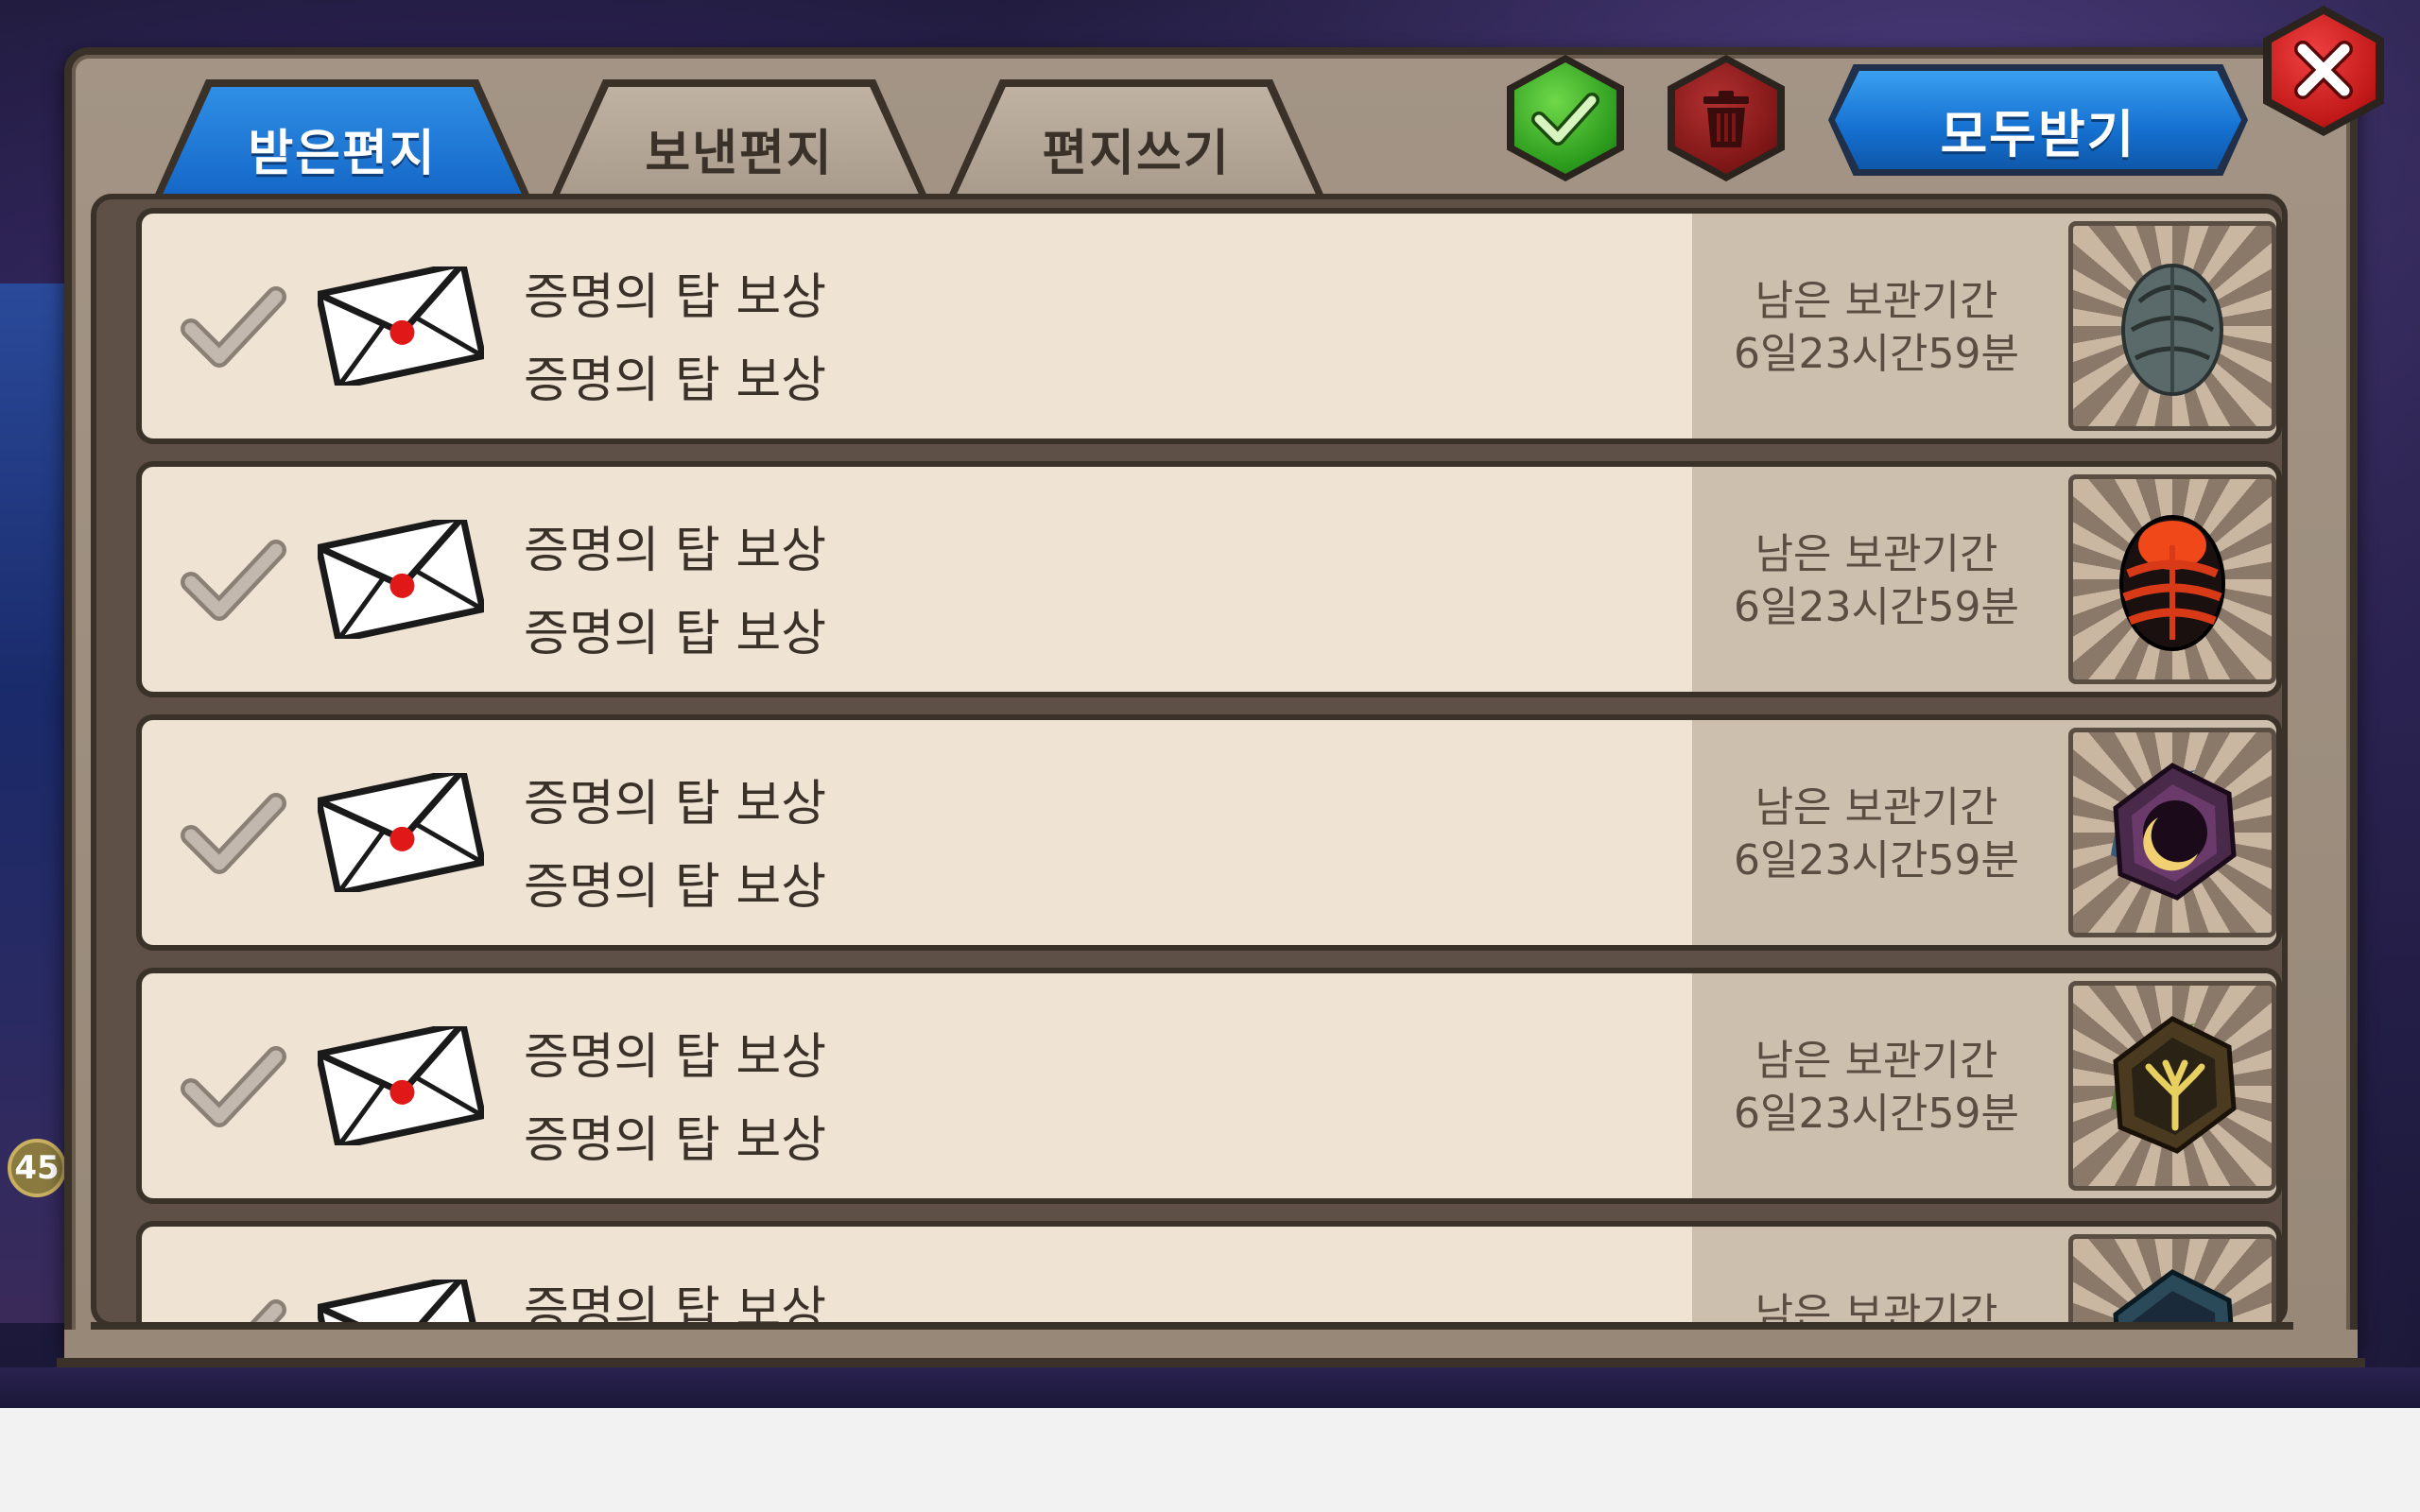 This screenshot has height=1512, width=2420. I want to click on tree-rune-icon, so click(2174, 1085).